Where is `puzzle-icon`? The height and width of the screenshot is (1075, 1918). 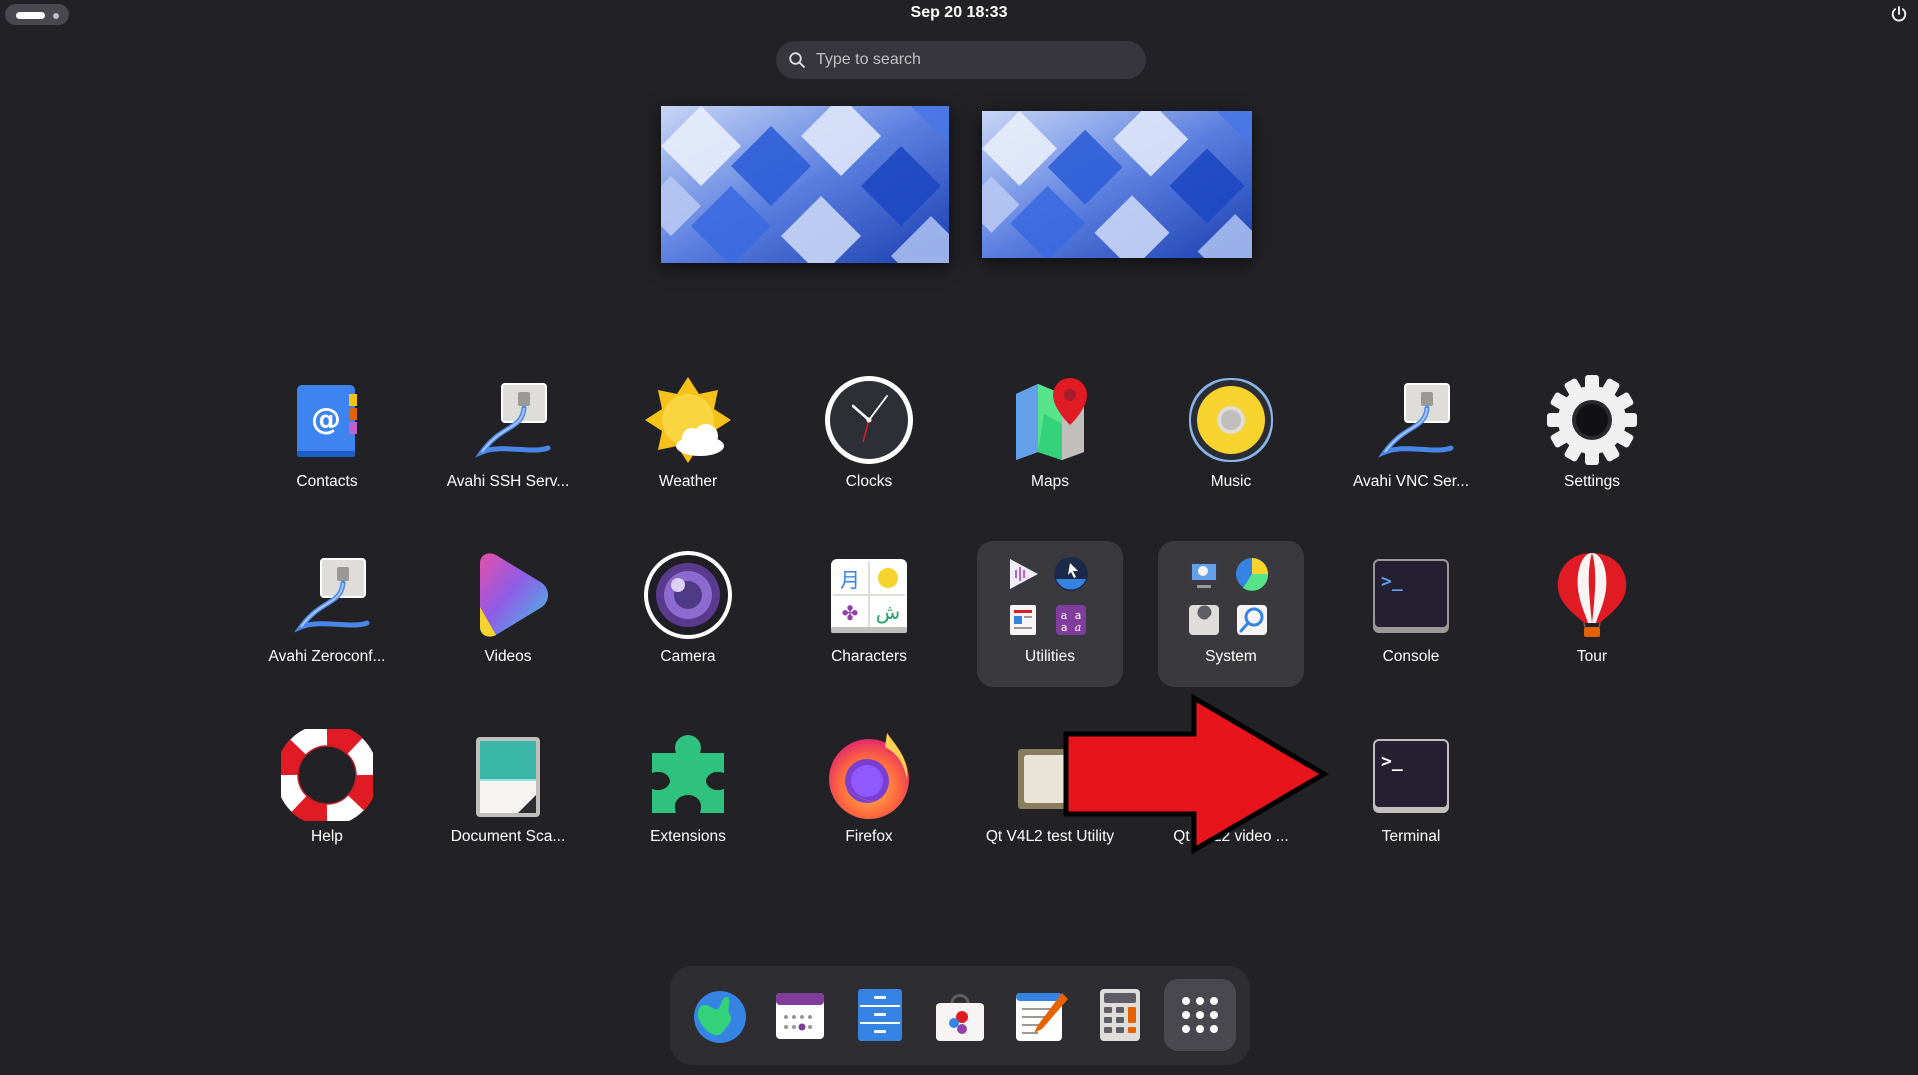 puzzle-icon is located at coordinates (688, 774).